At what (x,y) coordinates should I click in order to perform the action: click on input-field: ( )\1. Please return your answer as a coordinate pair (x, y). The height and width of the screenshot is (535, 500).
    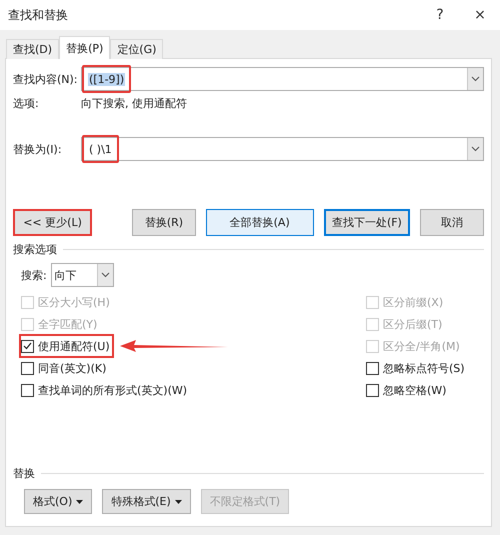
    Looking at the image, I should click on (282, 149).